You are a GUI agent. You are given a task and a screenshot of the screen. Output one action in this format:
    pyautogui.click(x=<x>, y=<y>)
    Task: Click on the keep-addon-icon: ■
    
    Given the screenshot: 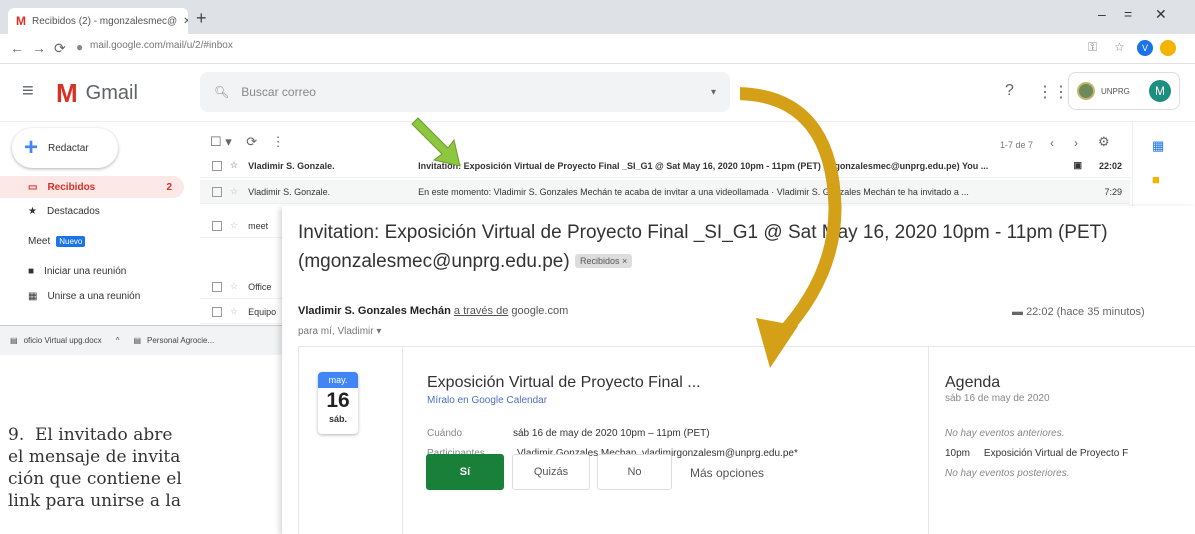 What is the action you would take?
    pyautogui.click(x=1156, y=179)
    